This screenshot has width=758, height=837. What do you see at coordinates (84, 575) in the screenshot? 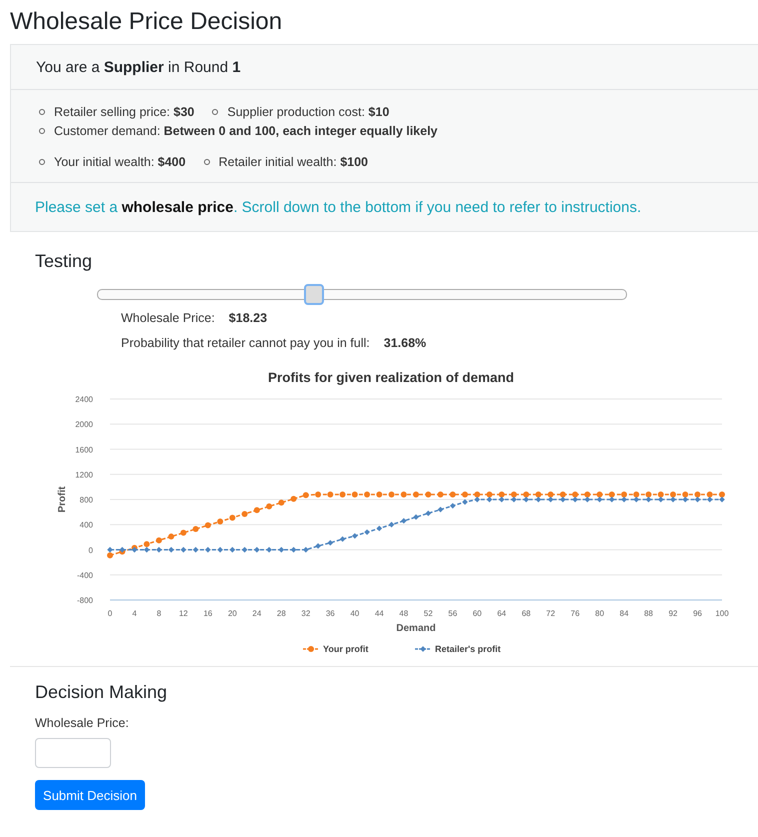
I see `y-tick-label: -400` at bounding box center [84, 575].